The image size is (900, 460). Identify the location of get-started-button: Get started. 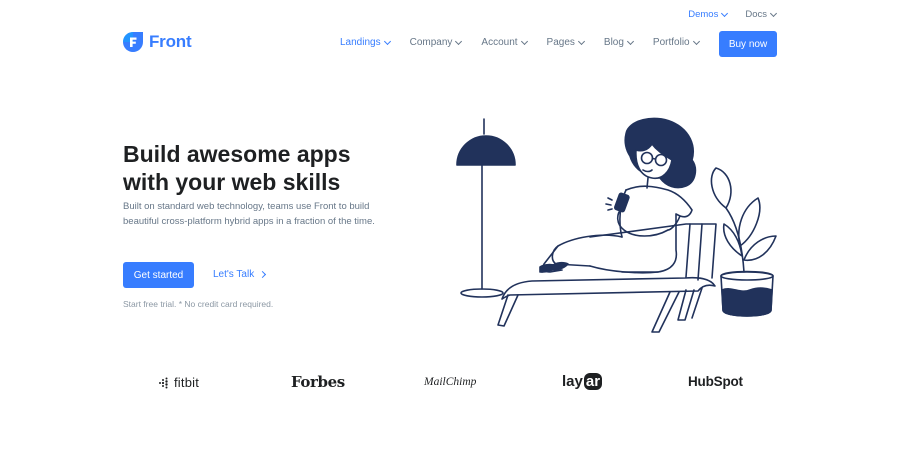
(158, 275).